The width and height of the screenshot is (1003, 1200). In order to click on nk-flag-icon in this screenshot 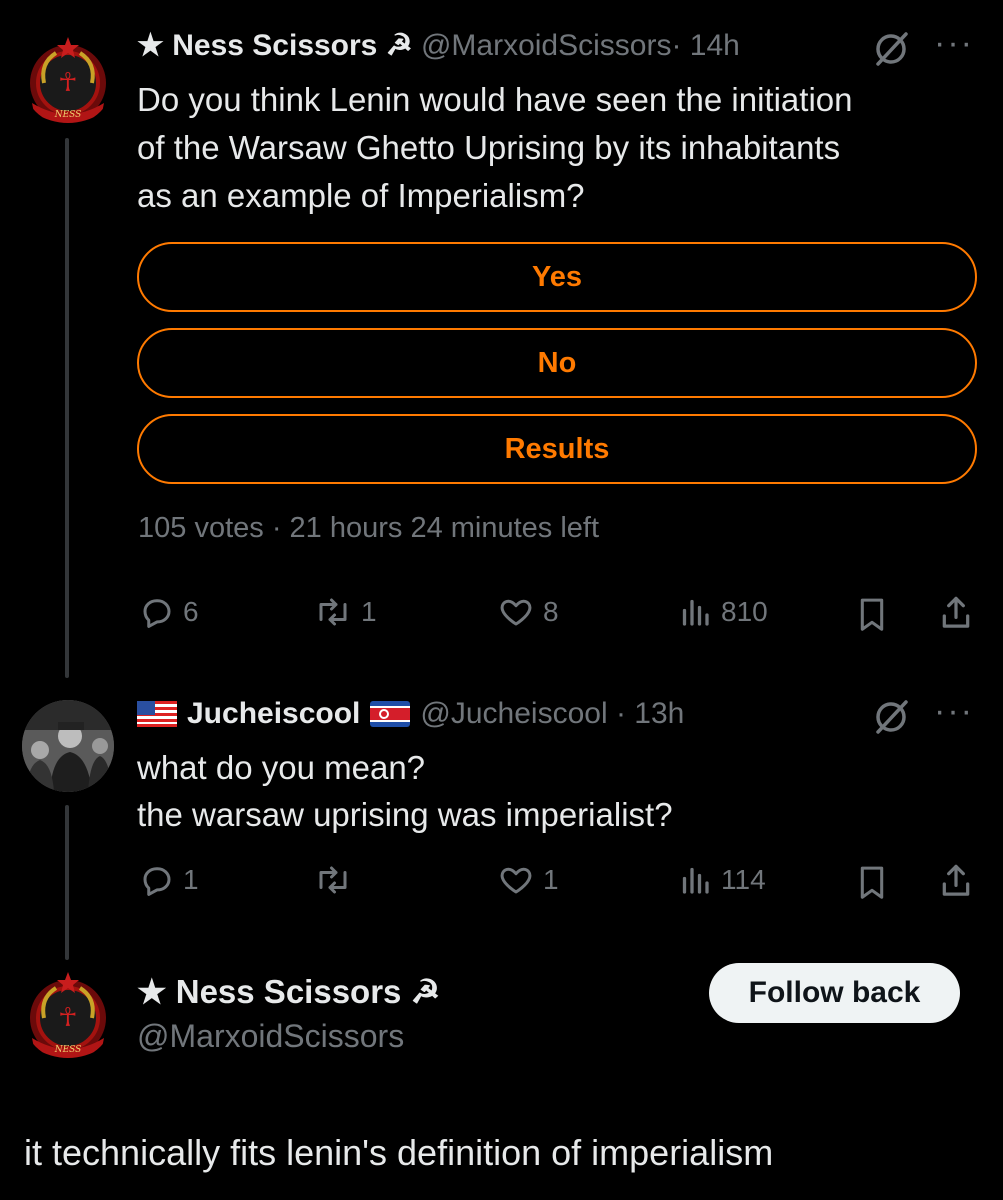, I will do `click(390, 714)`.